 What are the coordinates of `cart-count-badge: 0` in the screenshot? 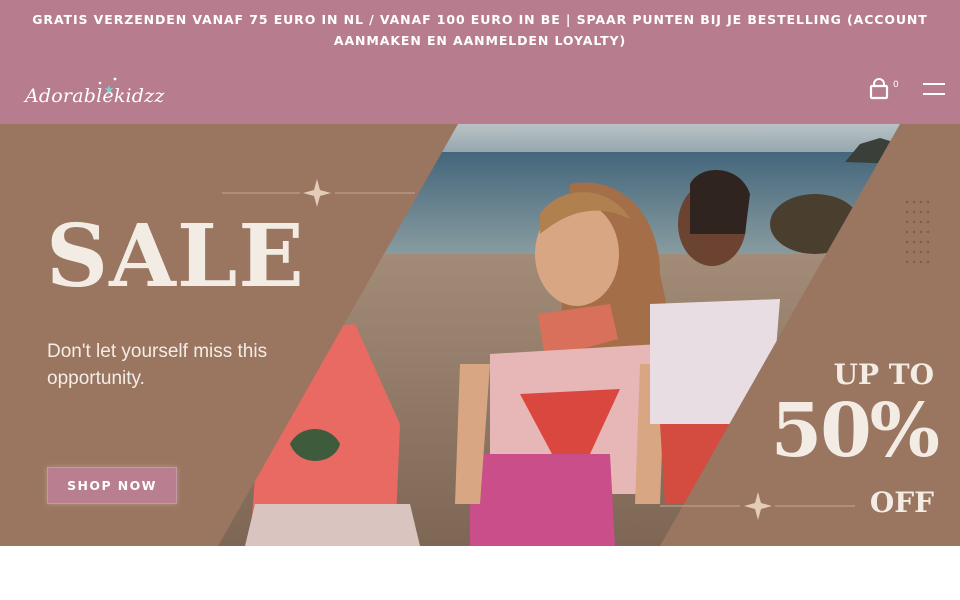 It's located at (896, 85).